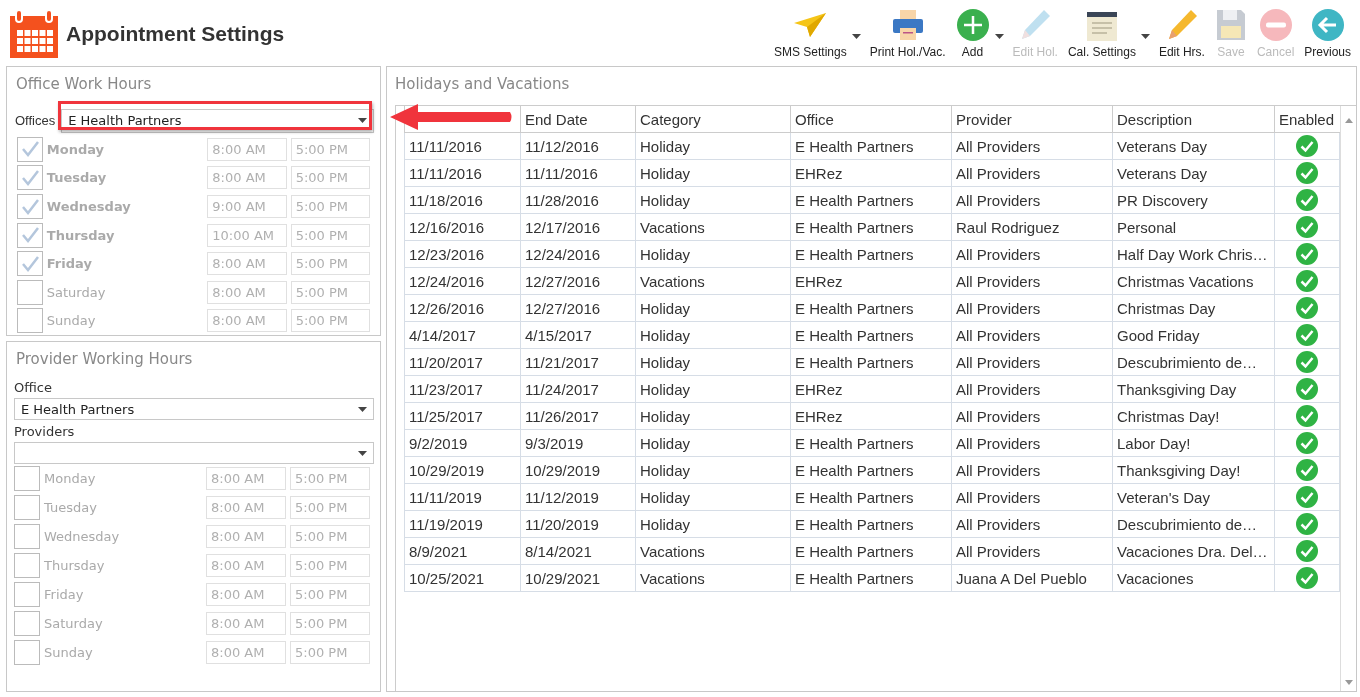 The width and height of the screenshot is (1360, 697). Describe the element at coordinates (194, 409) in the screenshot. I see `office-dropdown: E Health Partners` at that location.